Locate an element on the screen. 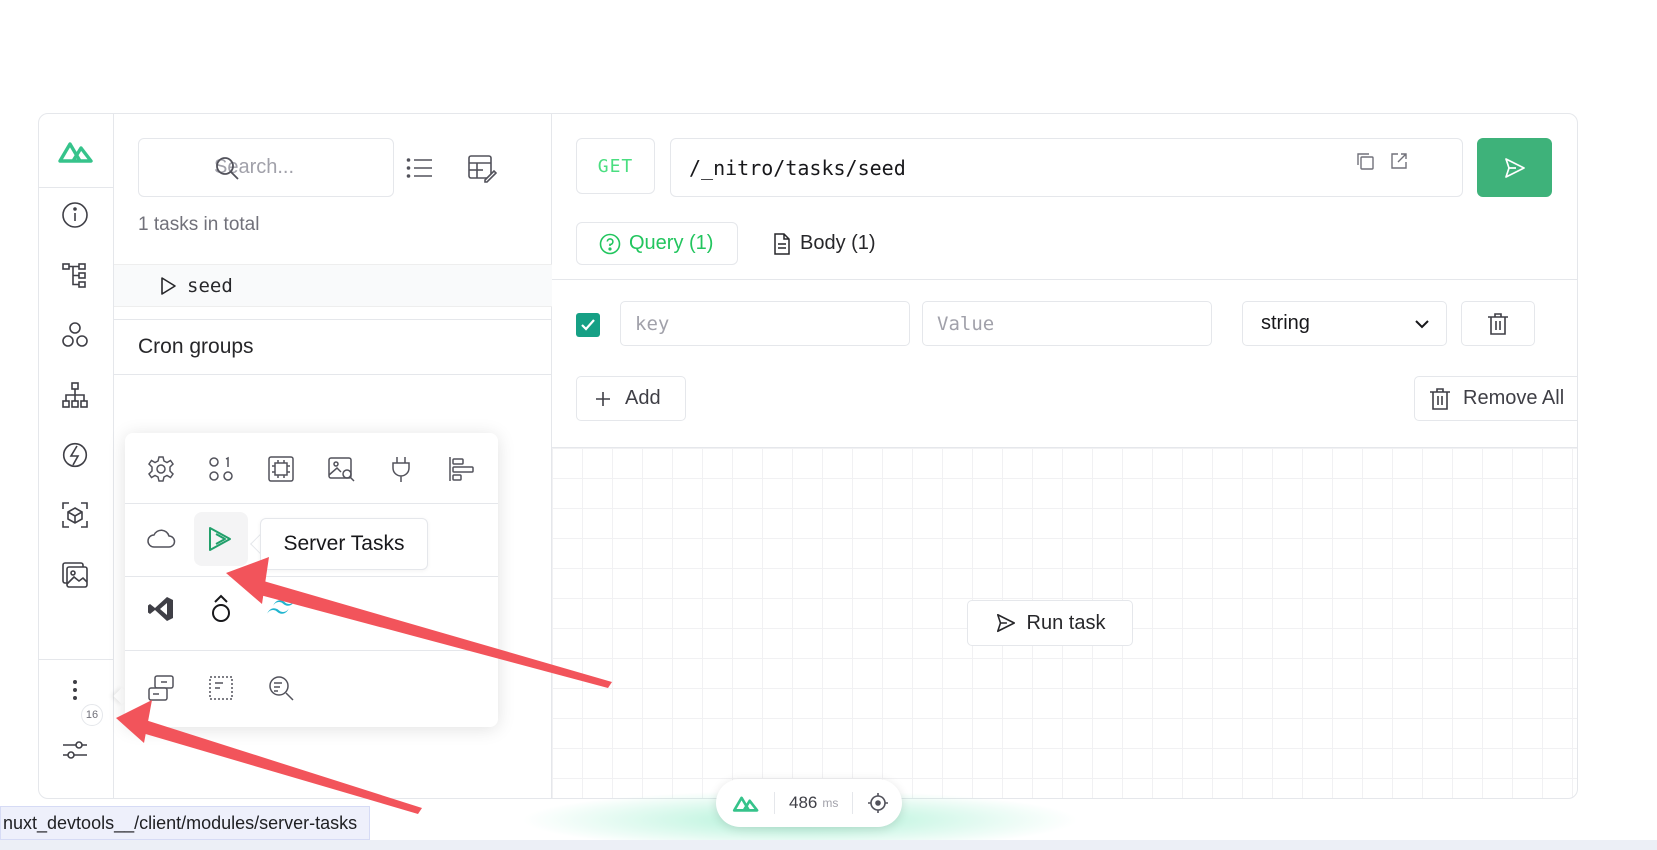 The width and height of the screenshot is (1657, 850). components-tree-icon is located at coordinates (75, 275).